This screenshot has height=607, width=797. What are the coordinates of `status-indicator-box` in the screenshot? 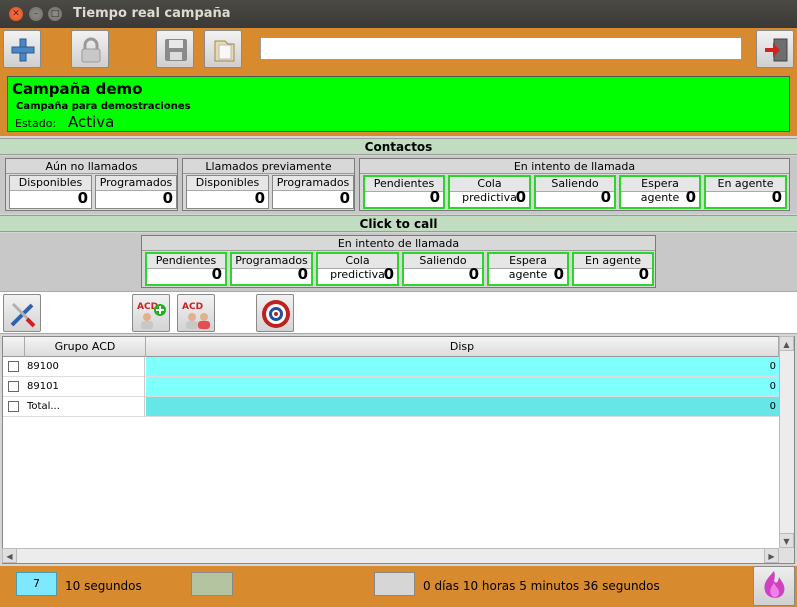 It's located at (212, 584).